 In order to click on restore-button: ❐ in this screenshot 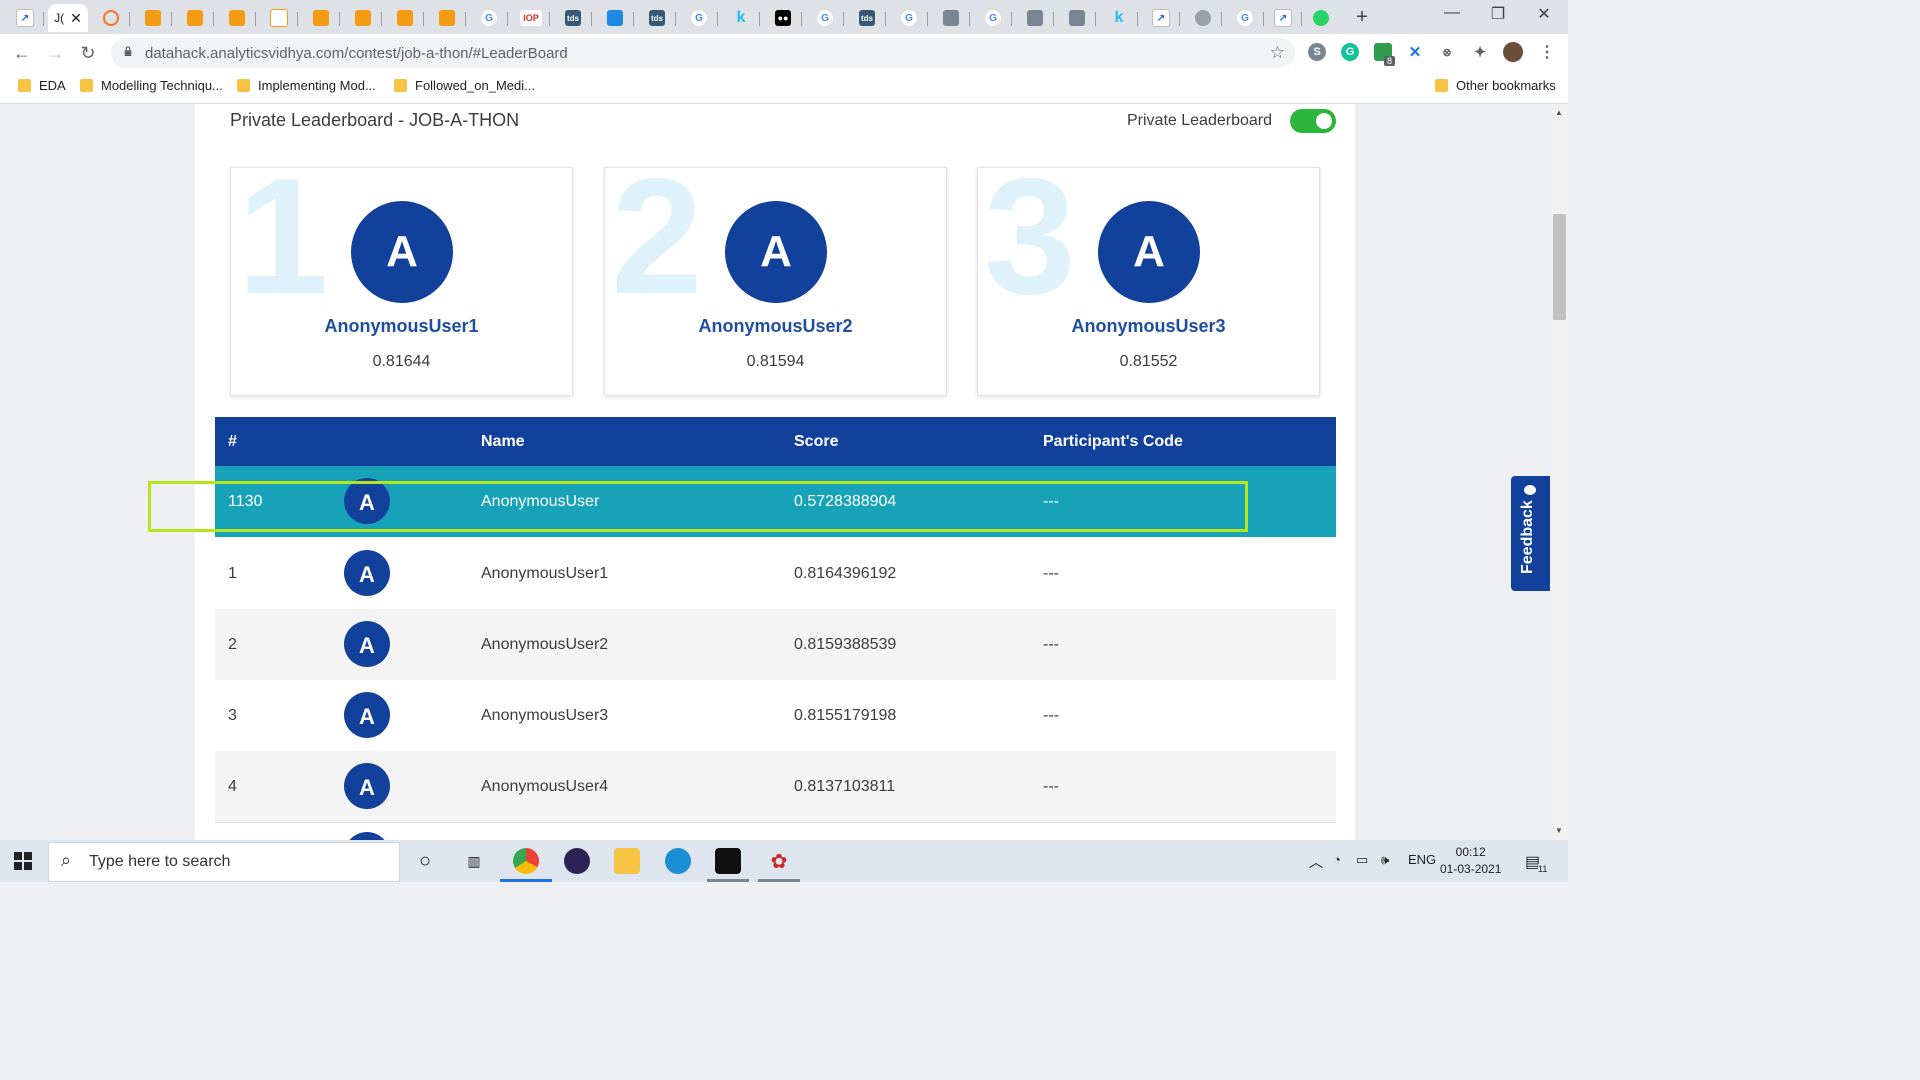, I will do `click(1498, 14)`.